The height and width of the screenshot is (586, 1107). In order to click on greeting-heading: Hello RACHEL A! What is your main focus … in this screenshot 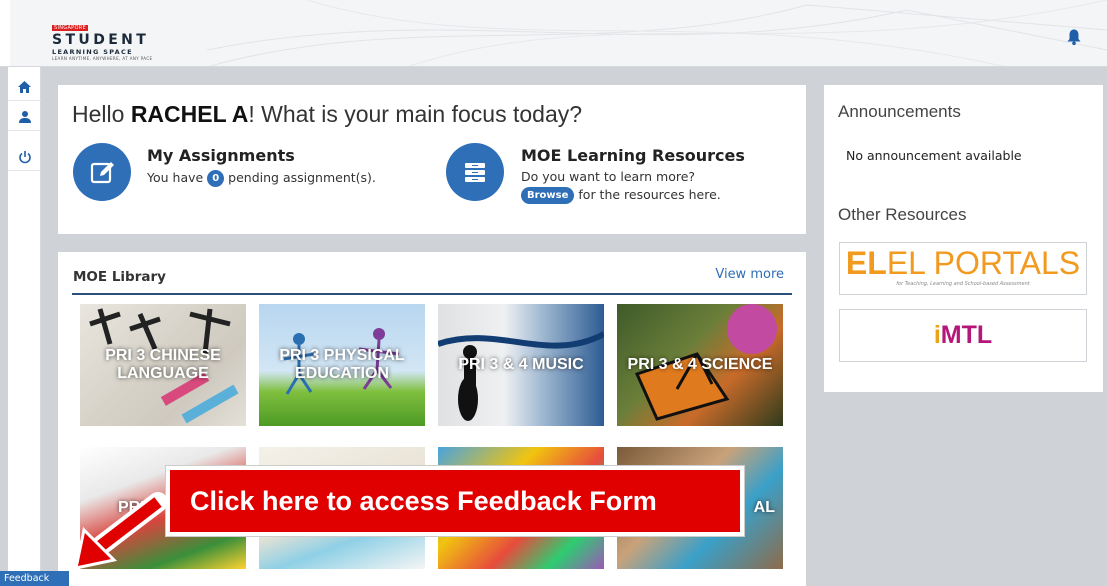, I will do `click(327, 114)`.